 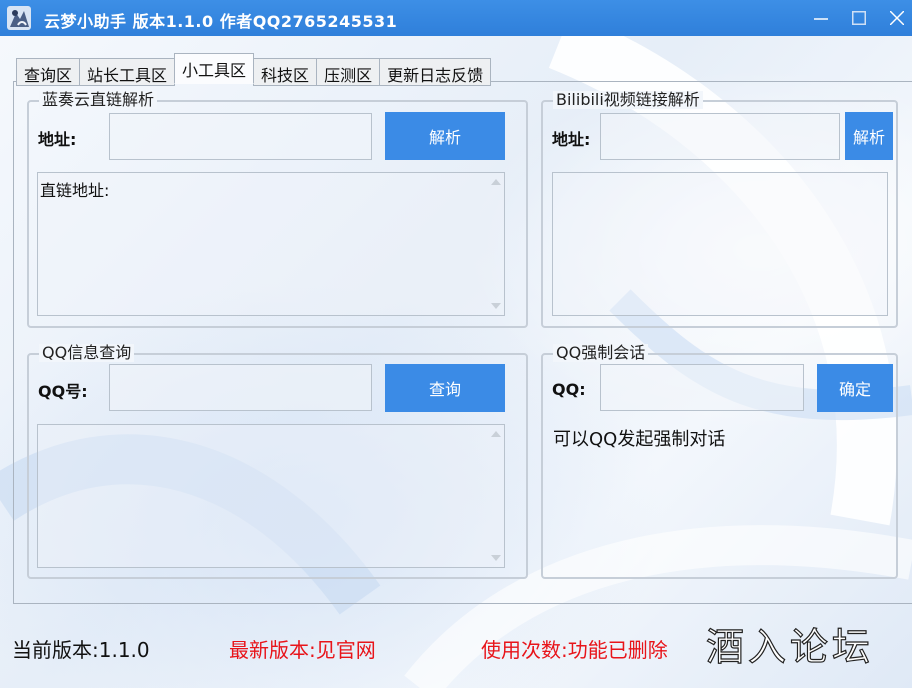 I want to click on bilibili-parse-button: 解析, so click(x=869, y=136).